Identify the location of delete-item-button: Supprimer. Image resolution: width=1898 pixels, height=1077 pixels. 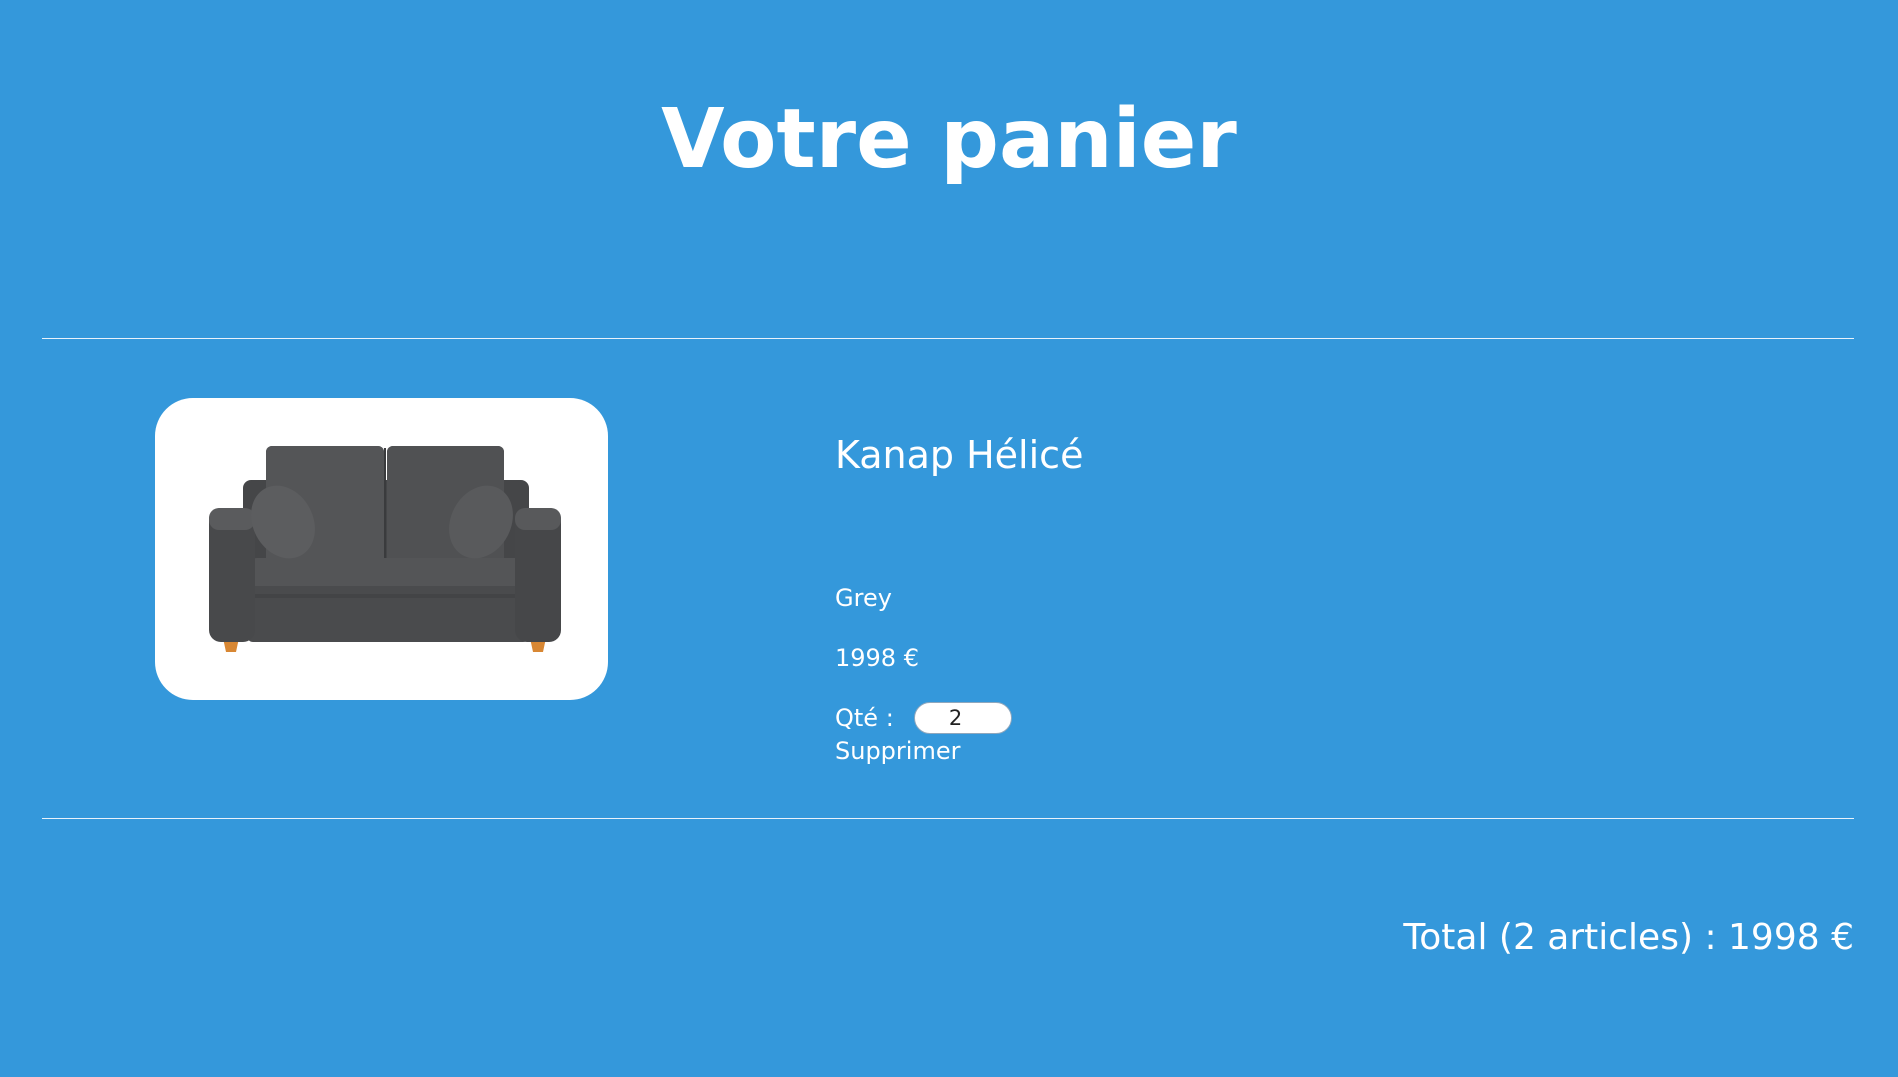
(897, 751).